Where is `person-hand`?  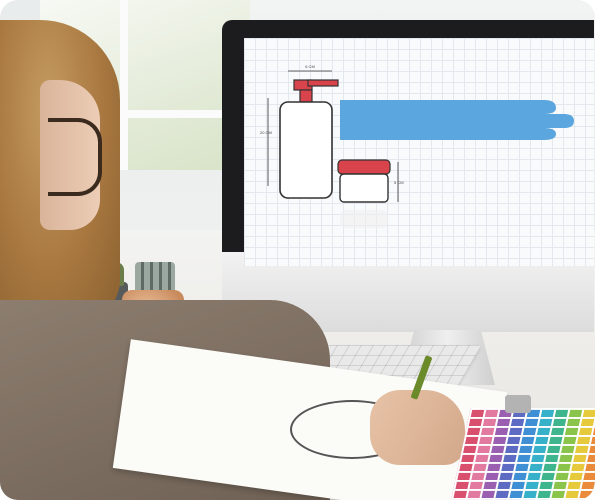 person-hand is located at coordinates (417, 427).